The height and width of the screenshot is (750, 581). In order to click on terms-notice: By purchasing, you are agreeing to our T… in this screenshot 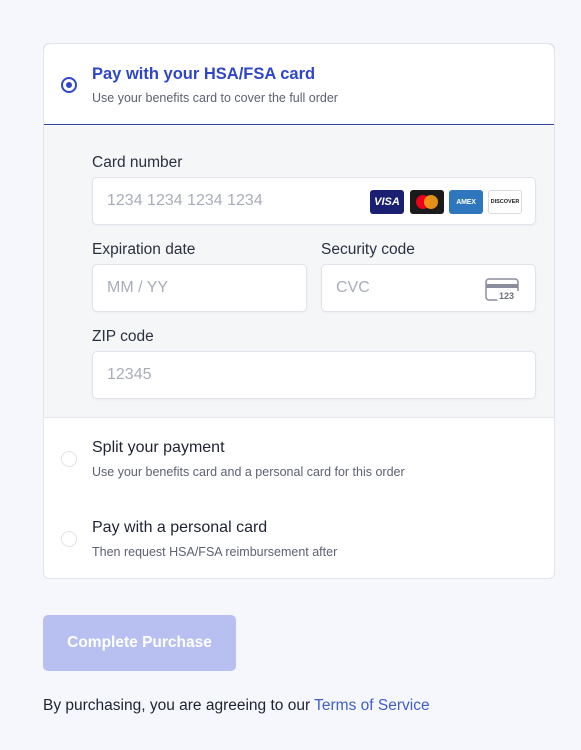, I will do `click(236, 706)`.